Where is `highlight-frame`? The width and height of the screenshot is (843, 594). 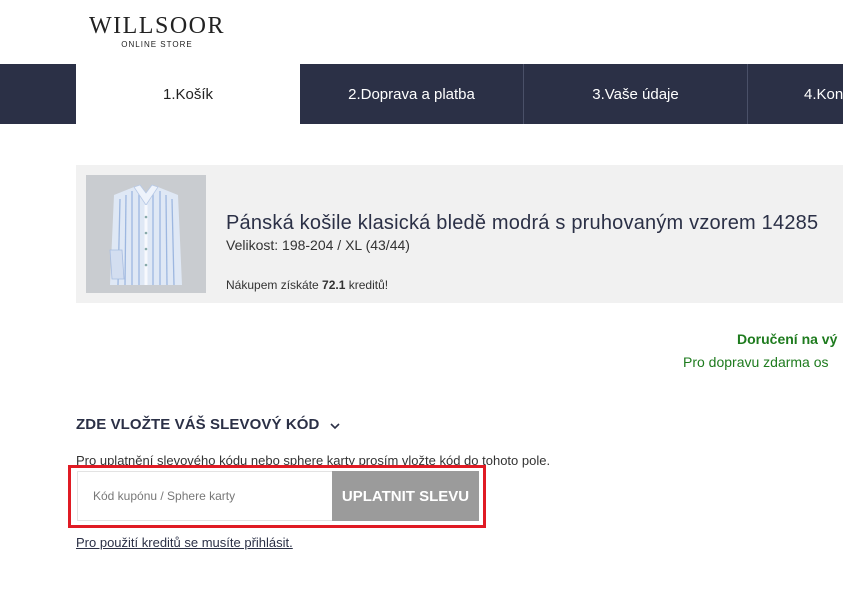
highlight-frame is located at coordinates (277, 496).